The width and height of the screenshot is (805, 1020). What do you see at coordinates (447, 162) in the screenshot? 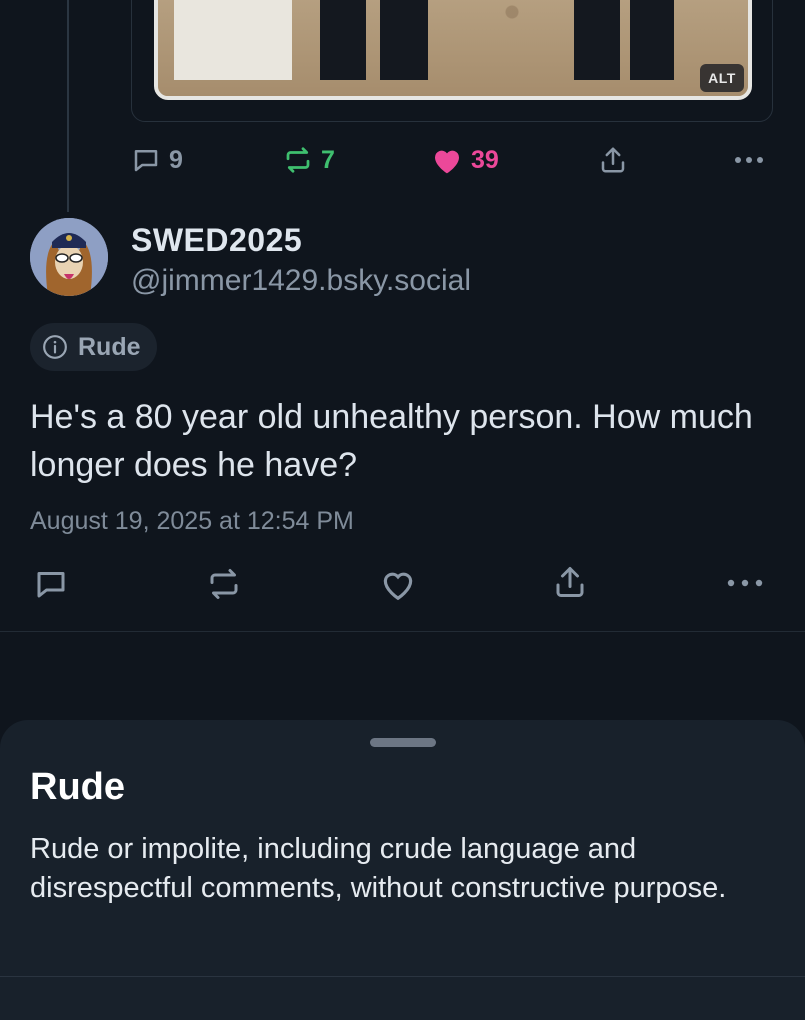
I see `heart-icon` at bounding box center [447, 162].